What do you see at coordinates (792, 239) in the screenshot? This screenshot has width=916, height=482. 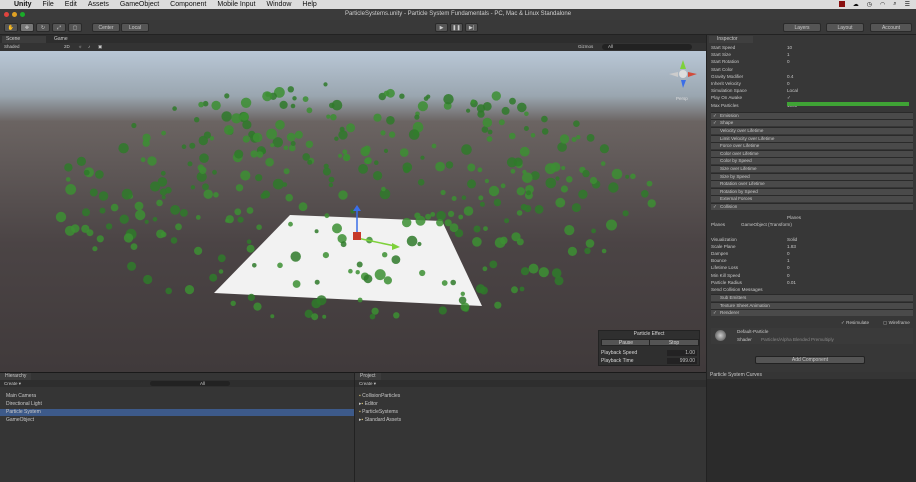 I see `property-value: Solid` at bounding box center [792, 239].